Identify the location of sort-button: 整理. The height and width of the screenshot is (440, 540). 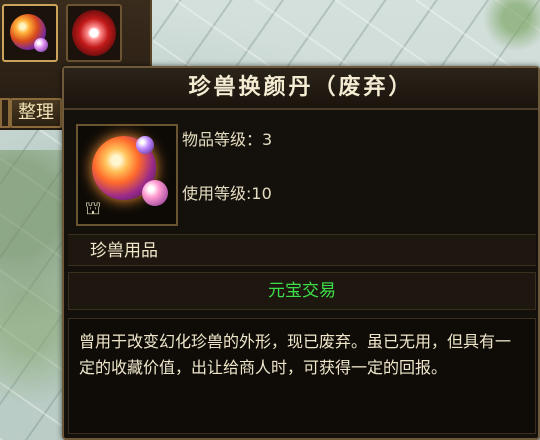
(36, 113).